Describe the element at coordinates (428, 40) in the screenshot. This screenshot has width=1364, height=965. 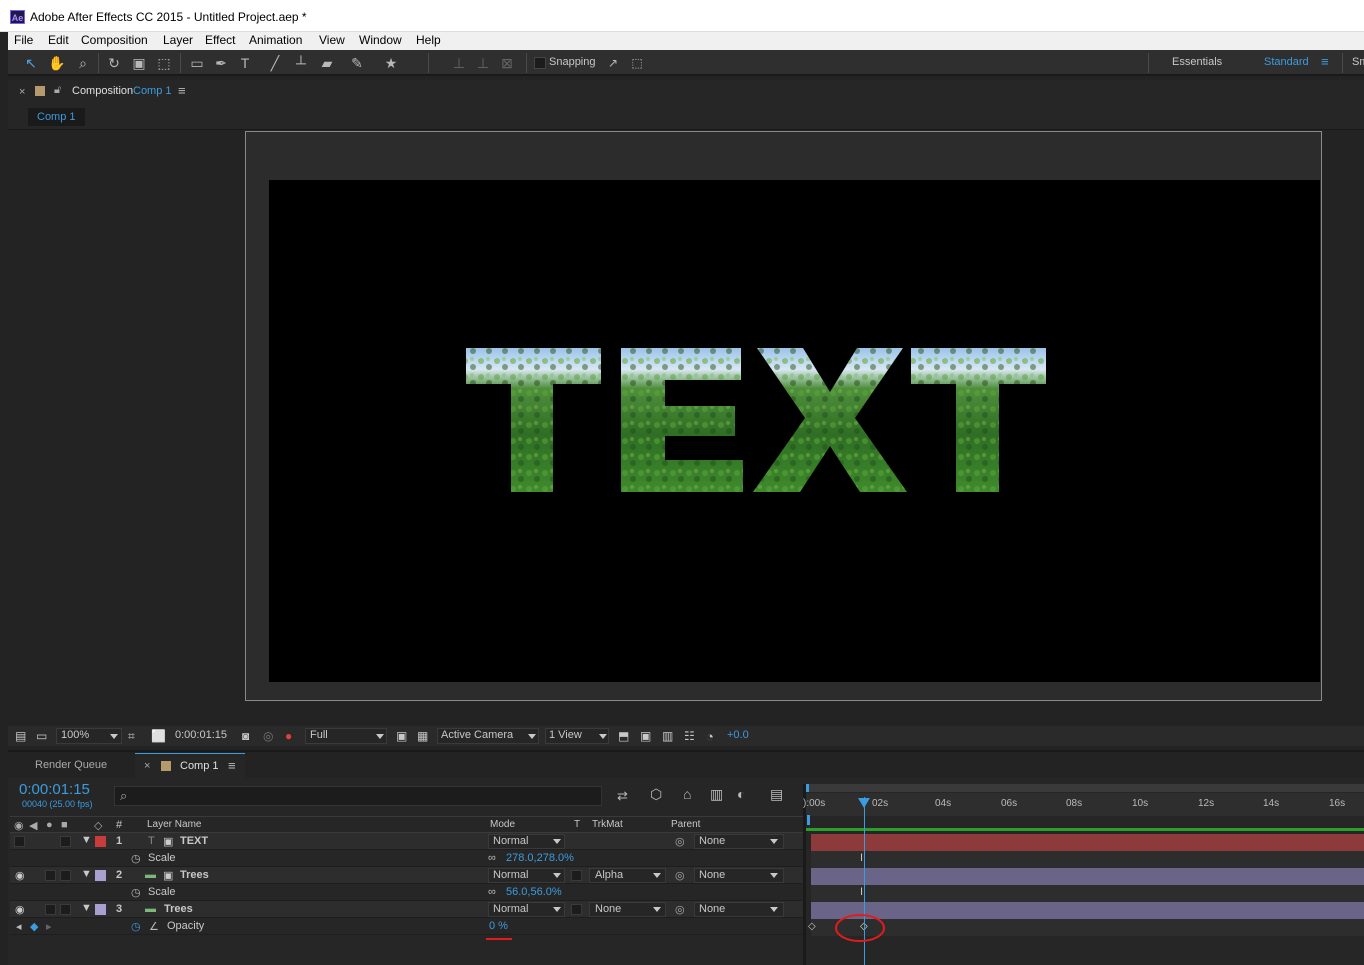
I see `menu-help: Help` at that location.